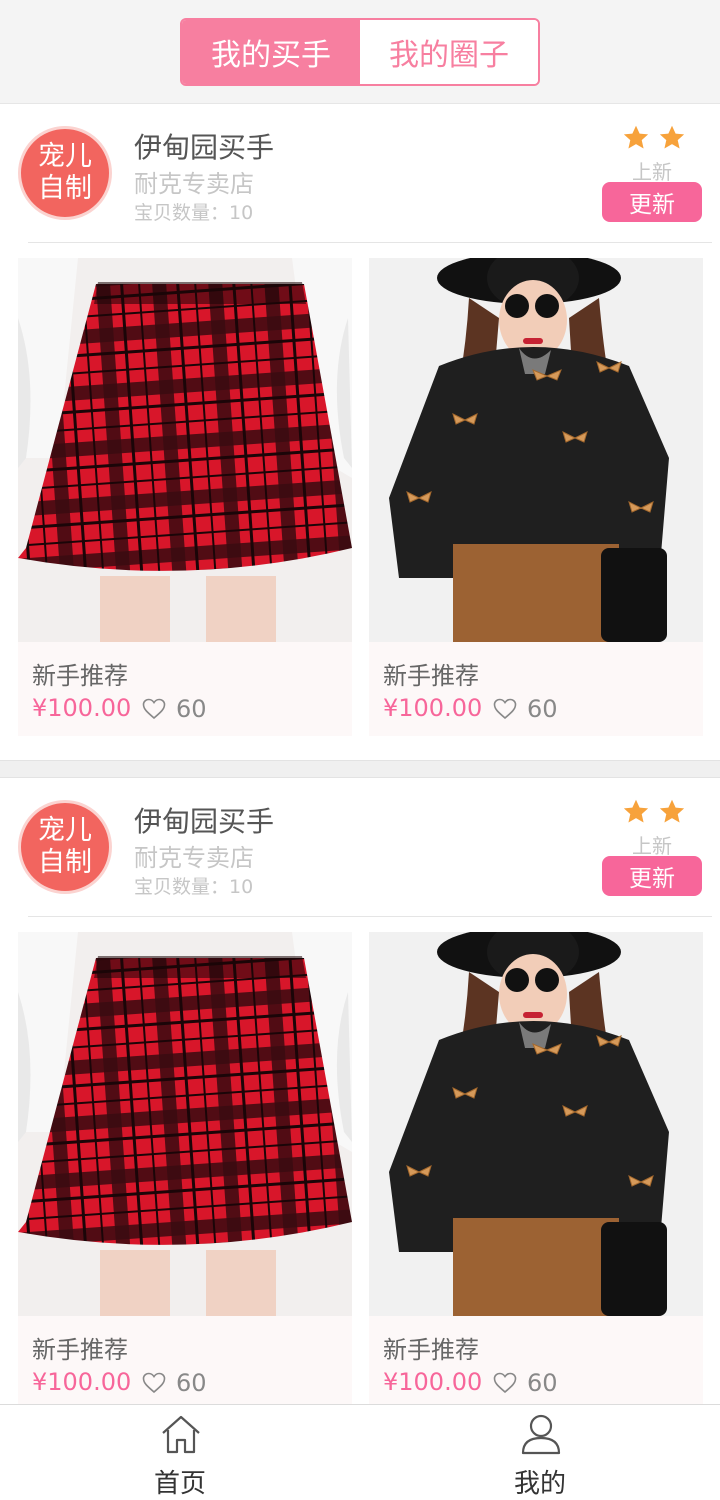 The width and height of the screenshot is (720, 1500). Describe the element at coordinates (271, 52) in the screenshot. I see `tab-my-buyers: 我的买手` at that location.